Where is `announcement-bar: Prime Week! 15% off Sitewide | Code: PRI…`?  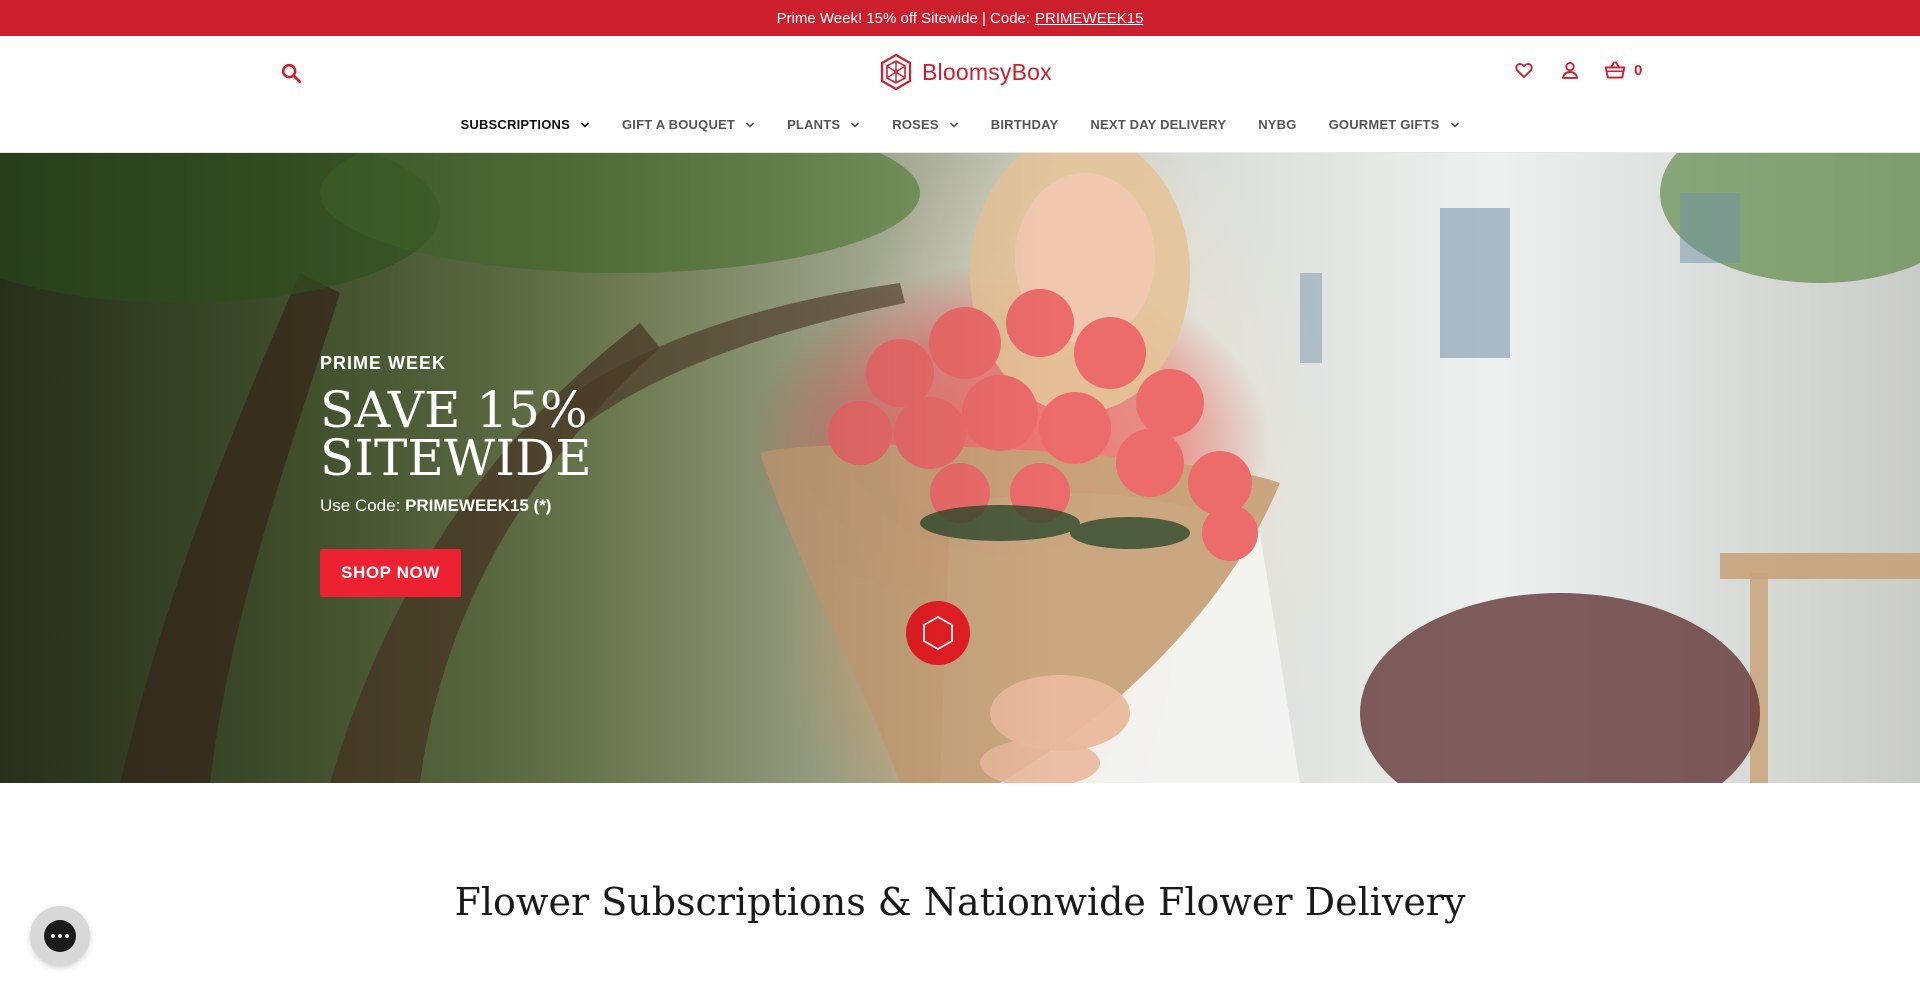
announcement-bar: Prime Week! 15% off Sitewide | Code: PRI… is located at coordinates (960, 18).